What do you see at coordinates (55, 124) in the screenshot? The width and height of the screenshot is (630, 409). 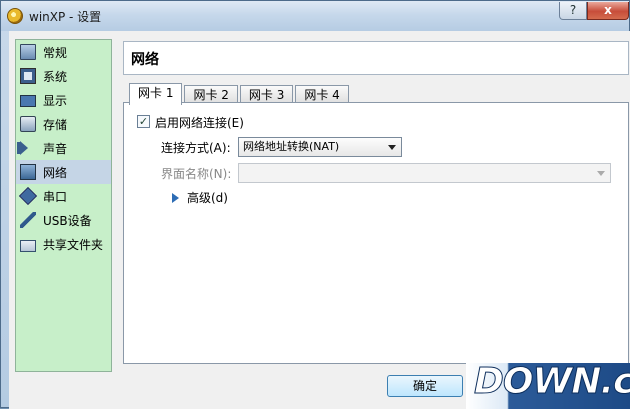 I see `sidebar-item-label: 存储` at bounding box center [55, 124].